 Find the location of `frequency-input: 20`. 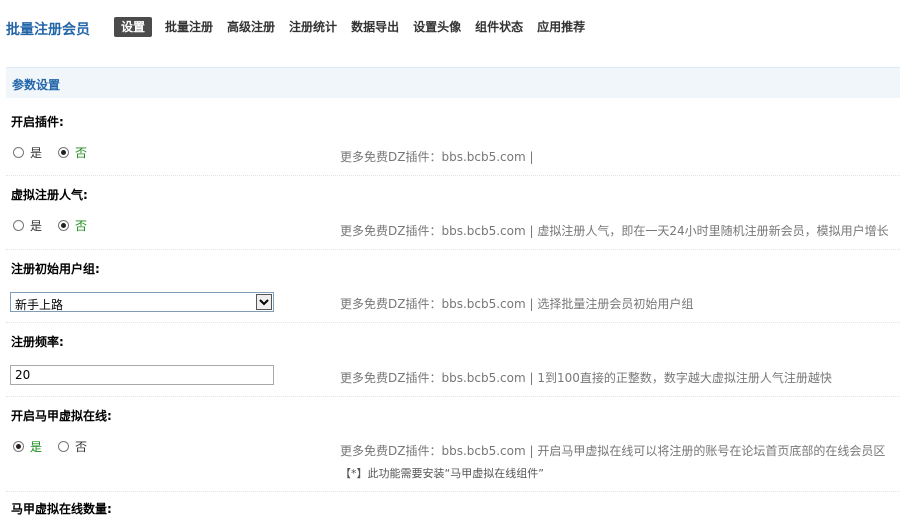

frequency-input: 20 is located at coordinates (142, 375).